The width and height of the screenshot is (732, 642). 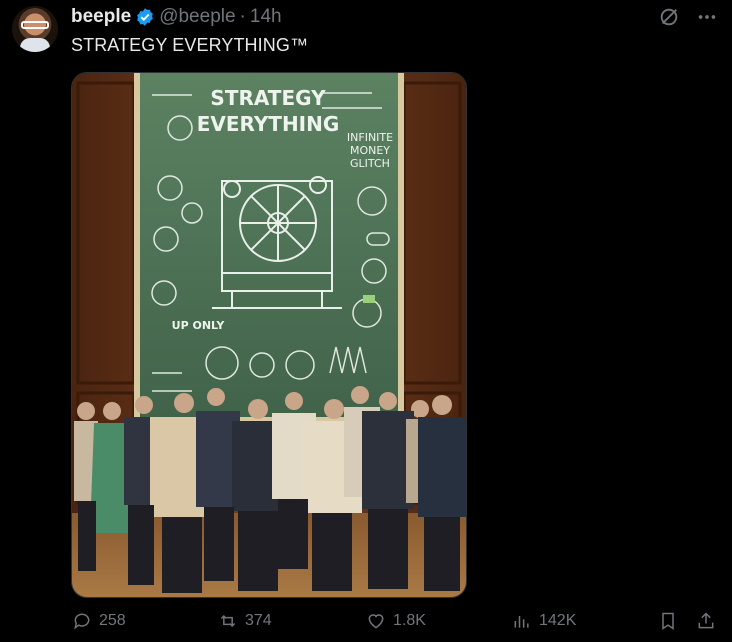 What do you see at coordinates (370, 150) in the screenshot?
I see `note-line2: MONEY` at bounding box center [370, 150].